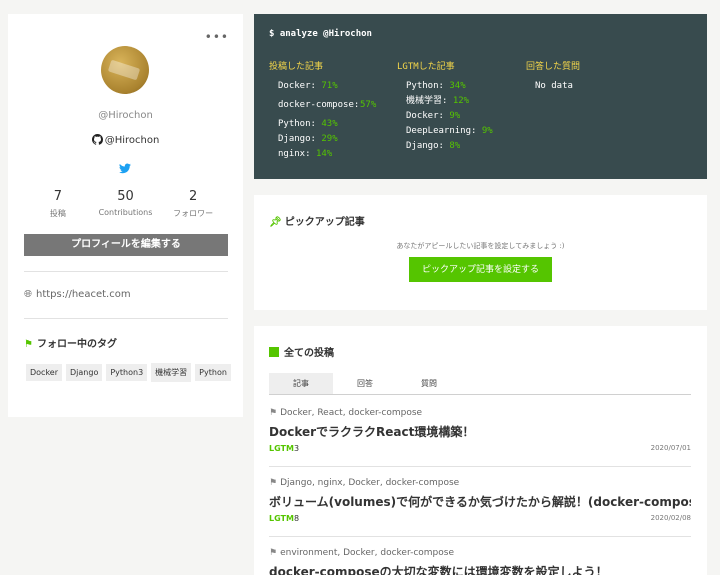  I want to click on terminal-command: $ analyze @Hirochon, so click(320, 34).